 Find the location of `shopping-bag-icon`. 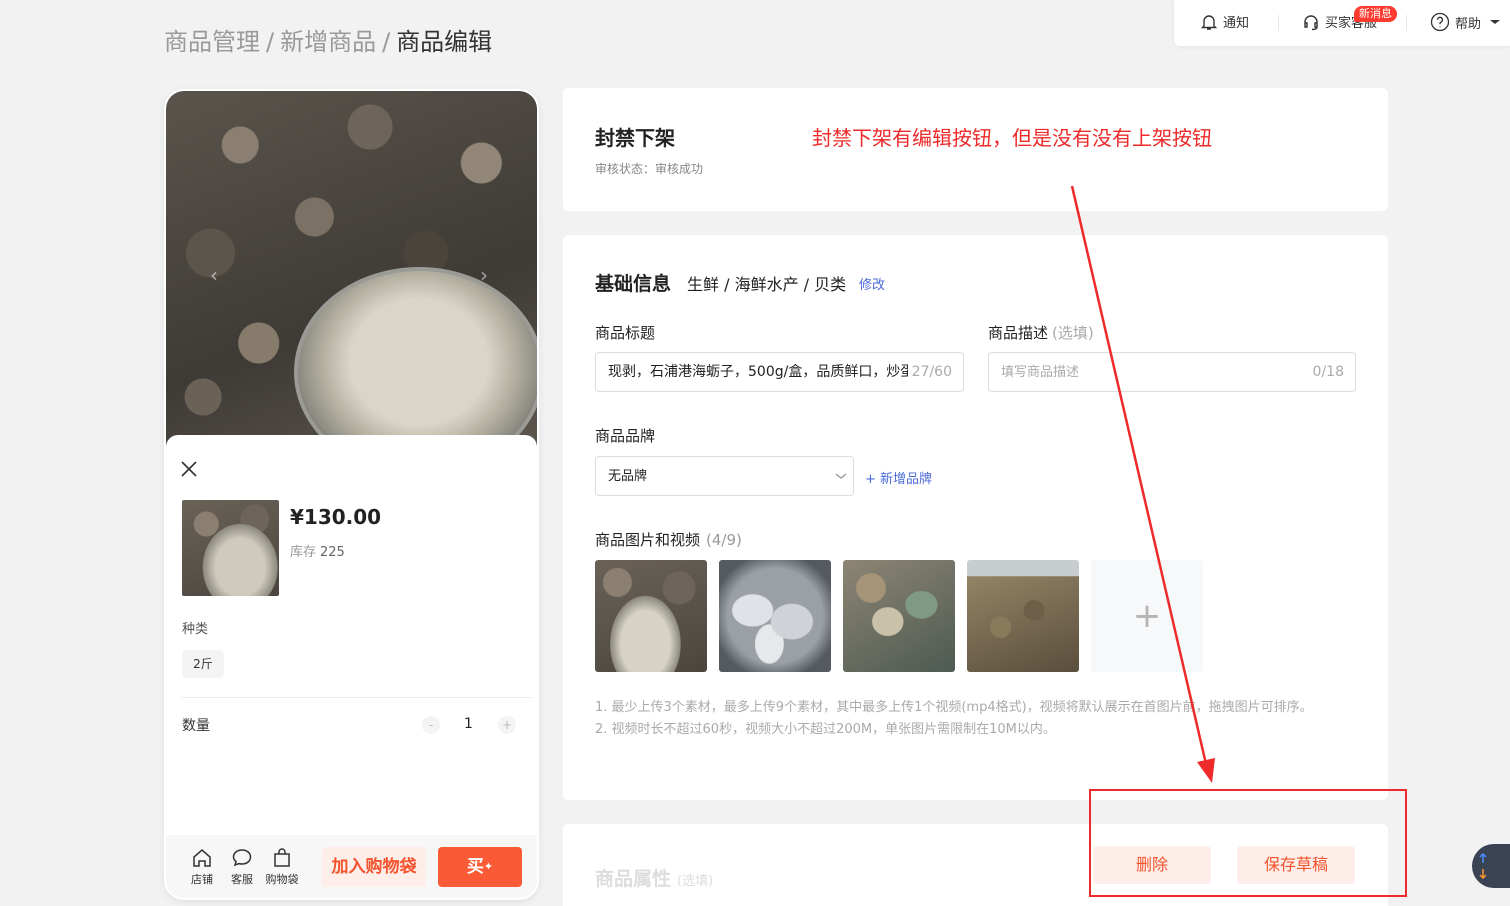

shopping-bag-icon is located at coordinates (282, 857).